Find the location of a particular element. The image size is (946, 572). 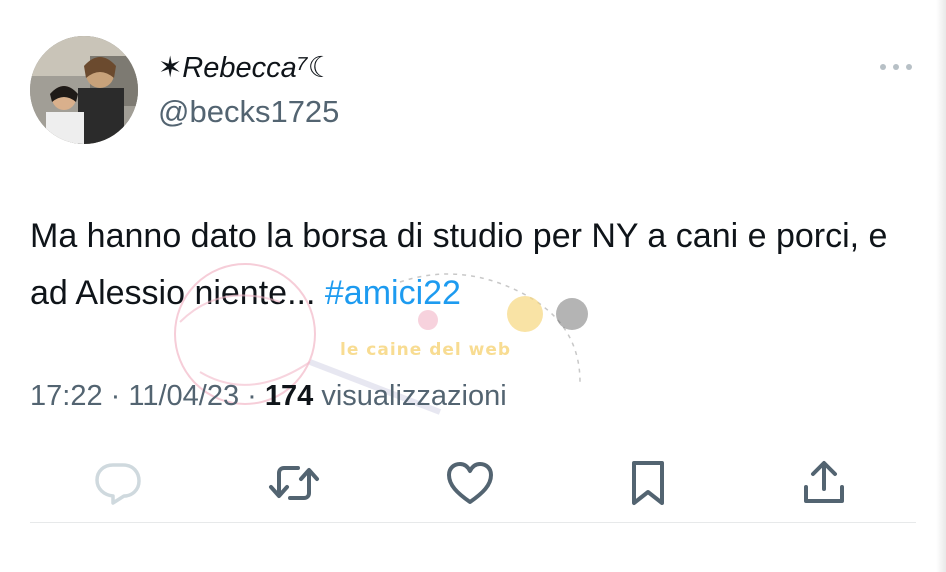

watermark-brand: le caine del web is located at coordinates (426, 350).